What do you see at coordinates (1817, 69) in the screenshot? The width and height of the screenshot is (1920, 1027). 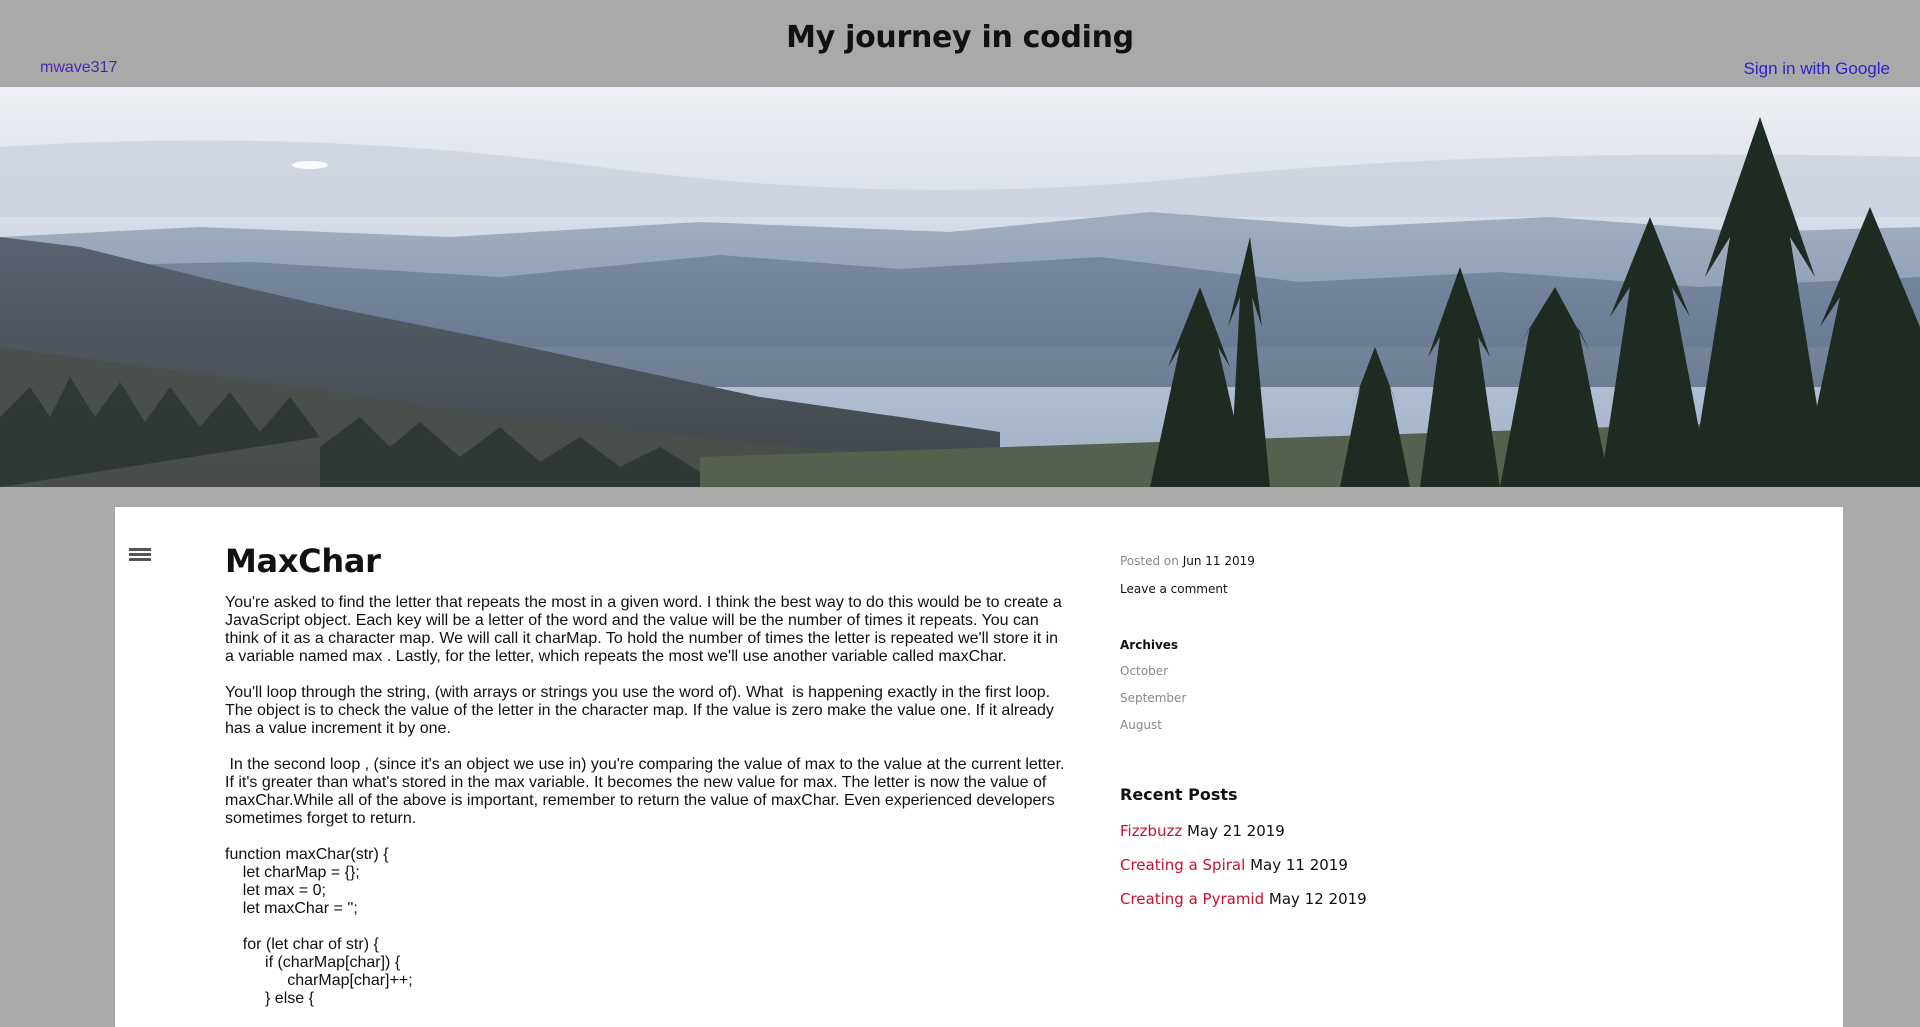 I see `sign-in-with-google-link: Sign in with Google` at bounding box center [1817, 69].